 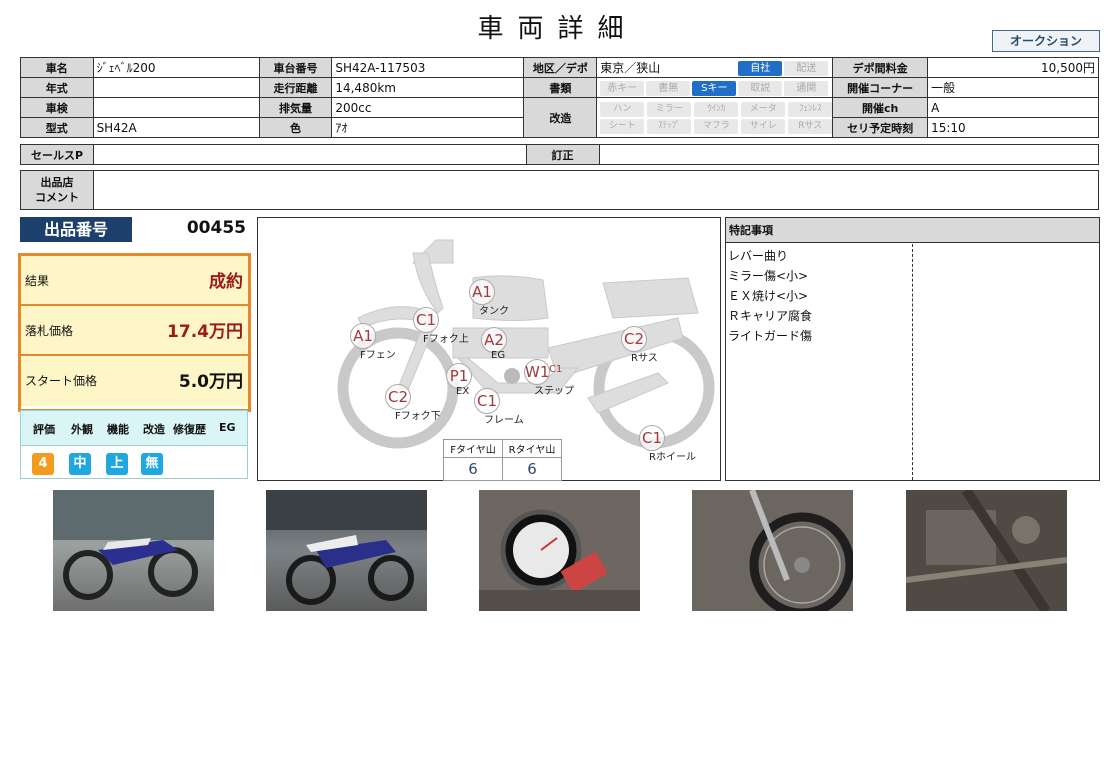 I want to click on label-color: 色, so click(x=295, y=127).